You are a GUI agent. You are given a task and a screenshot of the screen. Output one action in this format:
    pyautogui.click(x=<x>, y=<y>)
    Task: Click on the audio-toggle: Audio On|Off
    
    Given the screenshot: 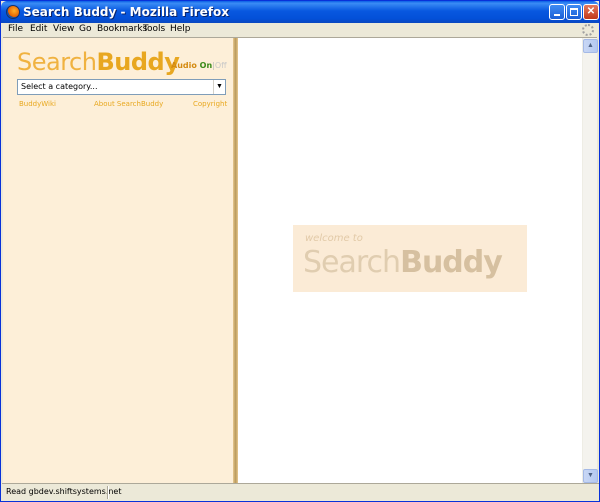 What is the action you would take?
    pyautogui.click(x=199, y=65)
    